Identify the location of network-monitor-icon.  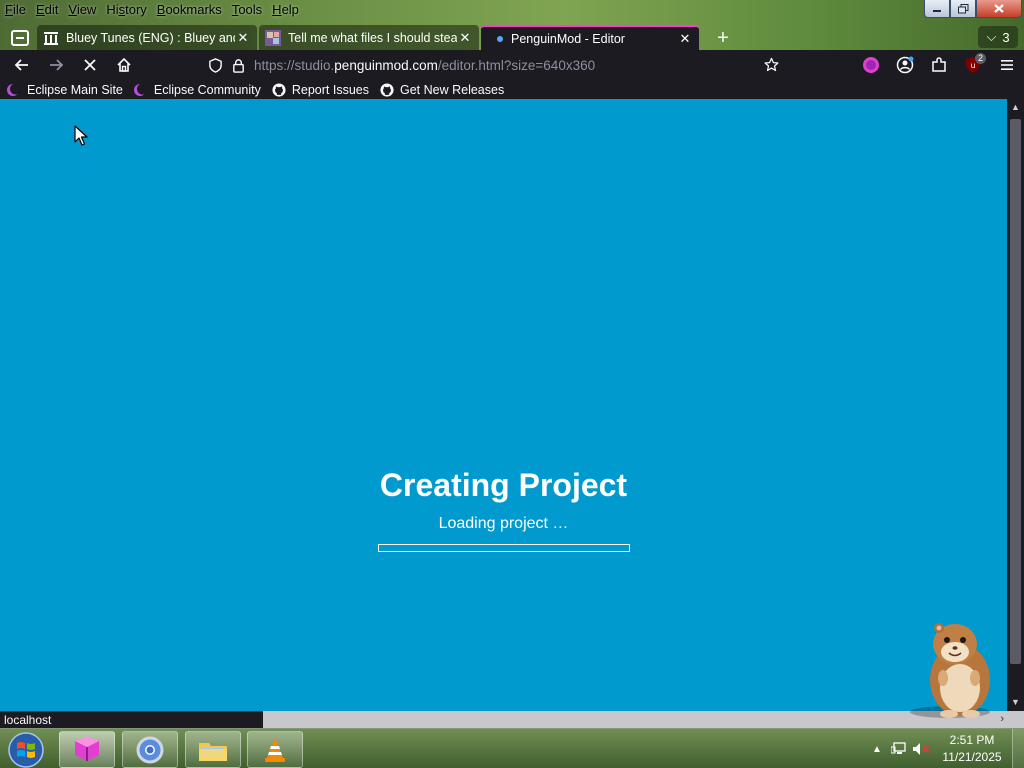
(898, 748).